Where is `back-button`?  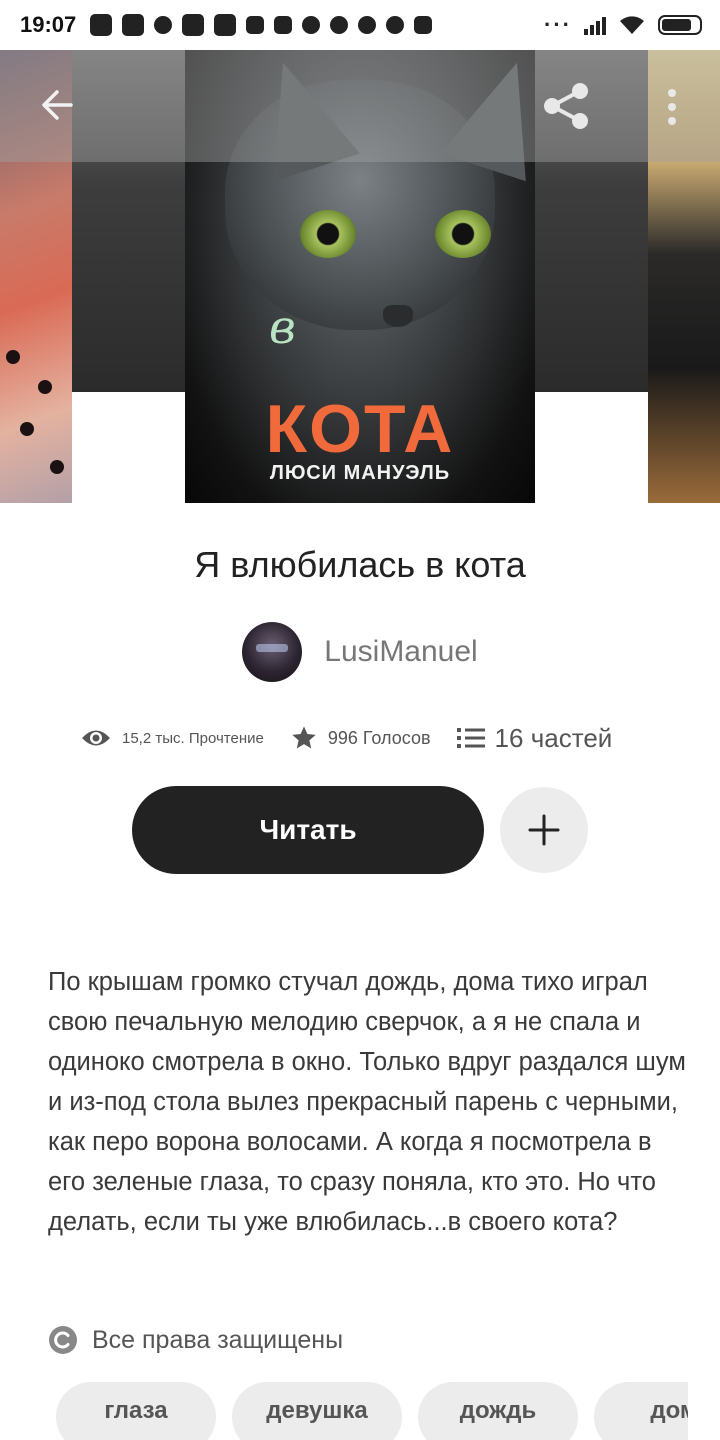
back-button is located at coordinates (57, 105).